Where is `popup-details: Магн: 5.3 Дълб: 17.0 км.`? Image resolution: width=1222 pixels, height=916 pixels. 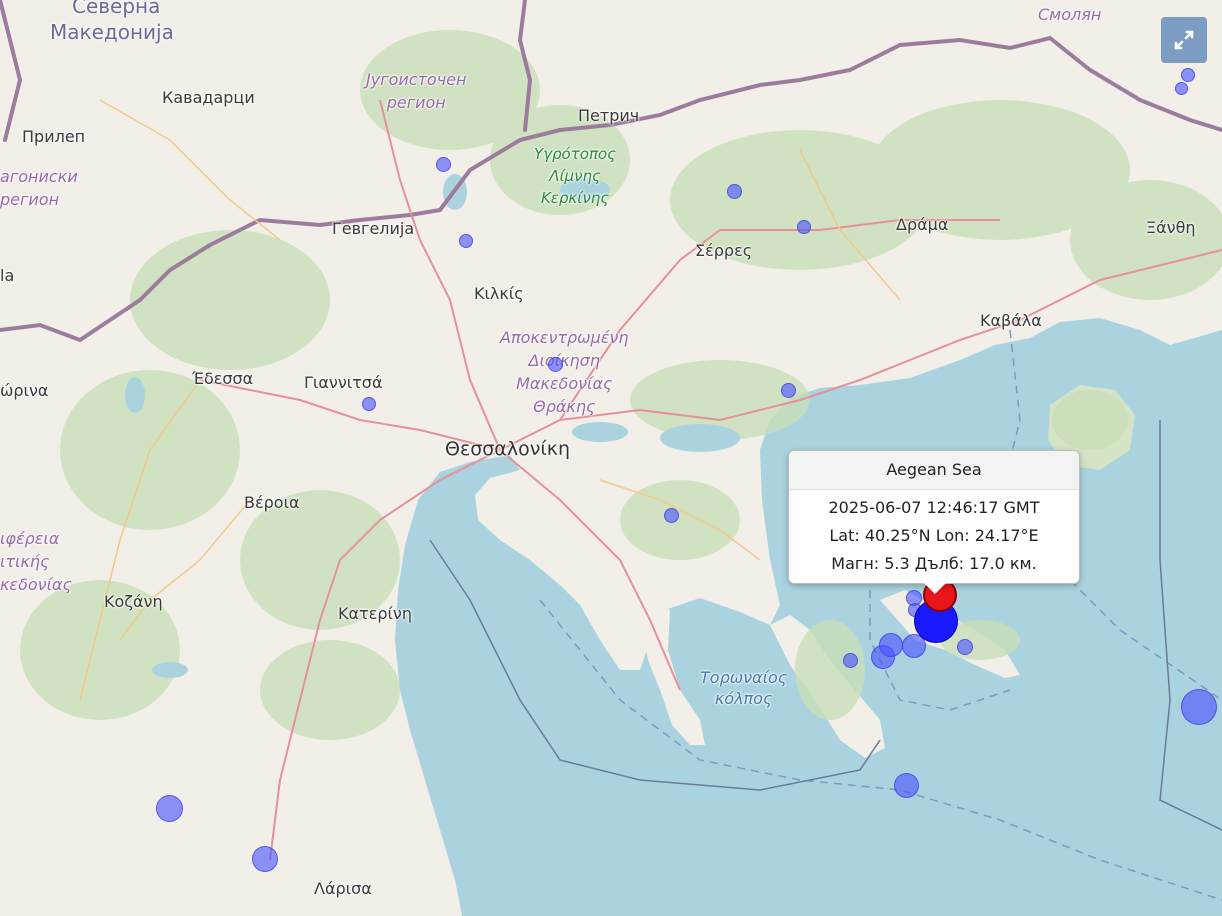 popup-details: Магн: 5.3 Дълб: 17.0 км. is located at coordinates (934, 563).